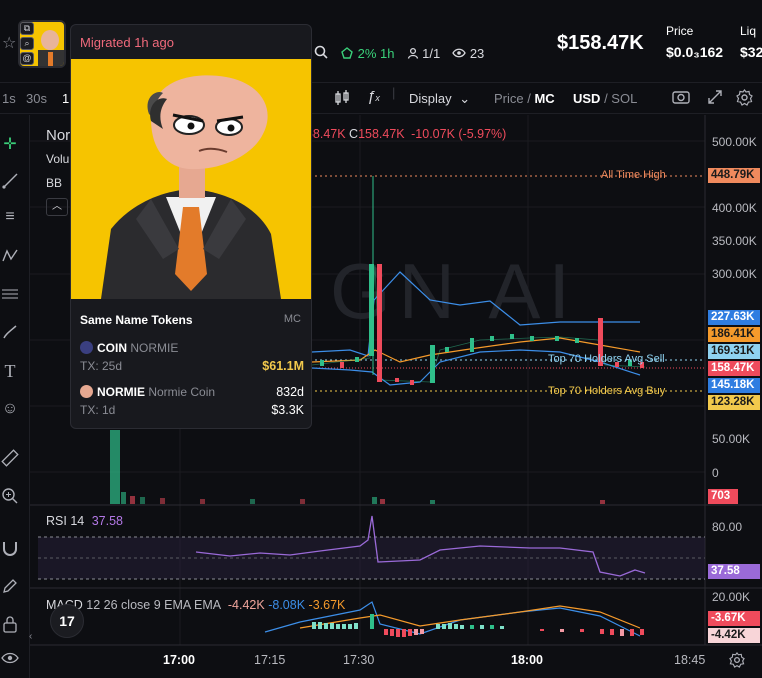 The width and height of the screenshot is (762, 678). Describe the element at coordinates (454, 291) in the screenshot. I see `watermark: GN AI` at that location.